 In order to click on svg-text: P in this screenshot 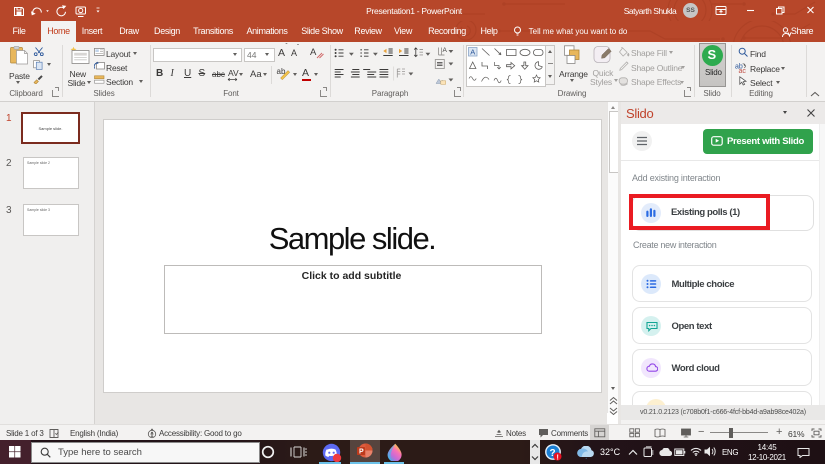, I will do `click(361, 452)`.